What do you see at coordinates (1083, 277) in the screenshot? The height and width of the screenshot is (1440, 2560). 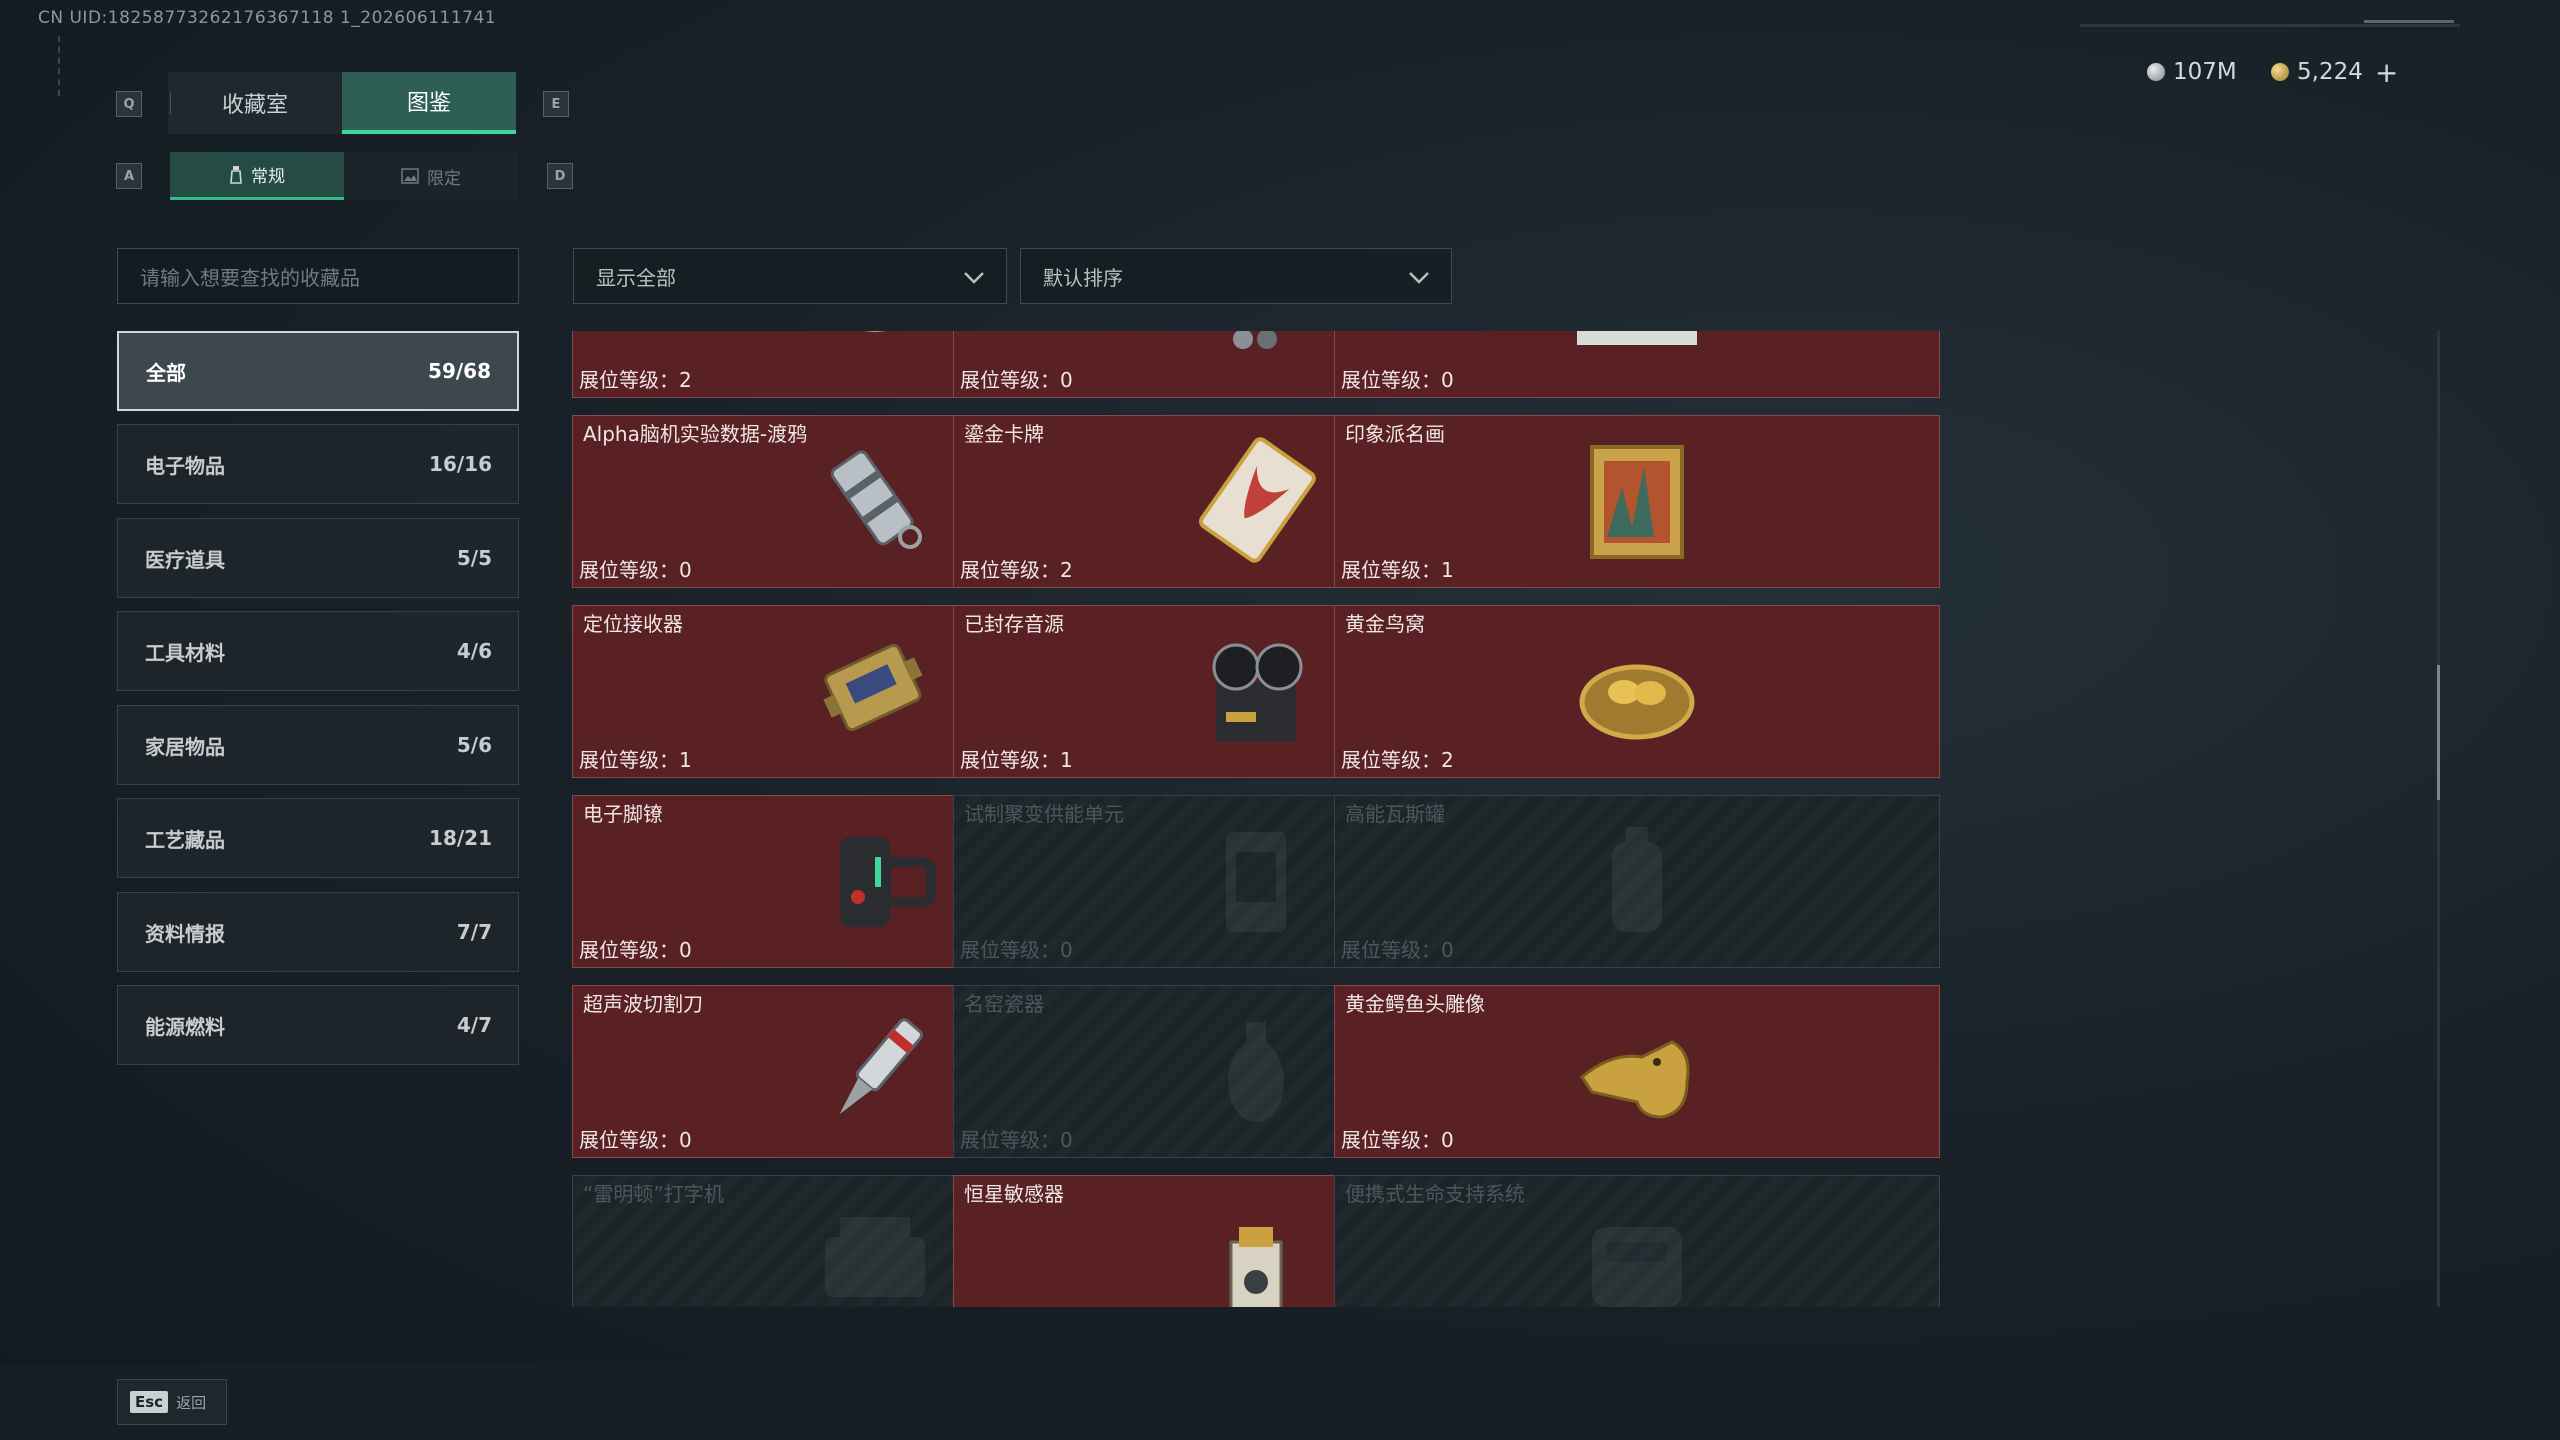 I see `sort-dropdown-value: 默认排序` at bounding box center [1083, 277].